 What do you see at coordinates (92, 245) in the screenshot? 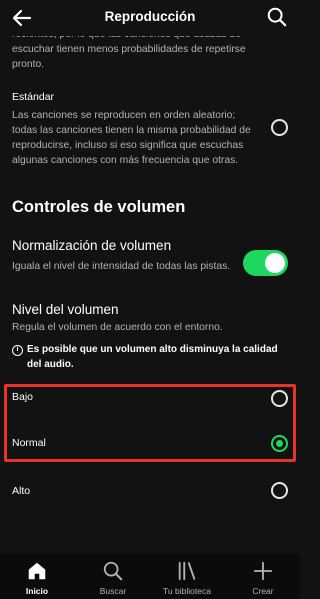
I see `normalization-title: Normalización de volumen` at bounding box center [92, 245].